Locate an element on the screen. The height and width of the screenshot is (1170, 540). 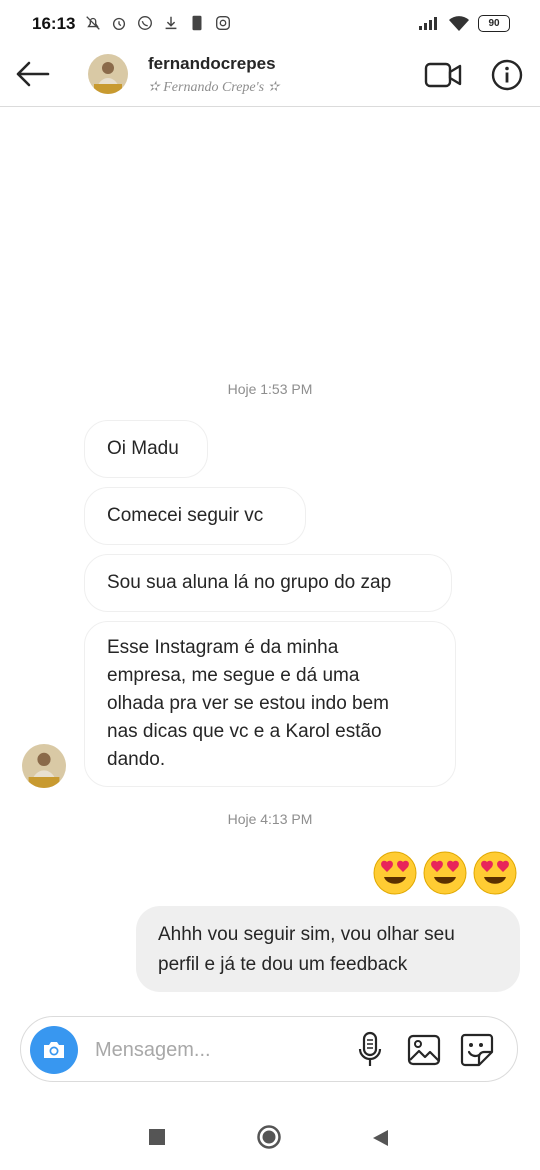
message-line: olhada pra ver se estou indo bem is located at coordinates (248, 703).